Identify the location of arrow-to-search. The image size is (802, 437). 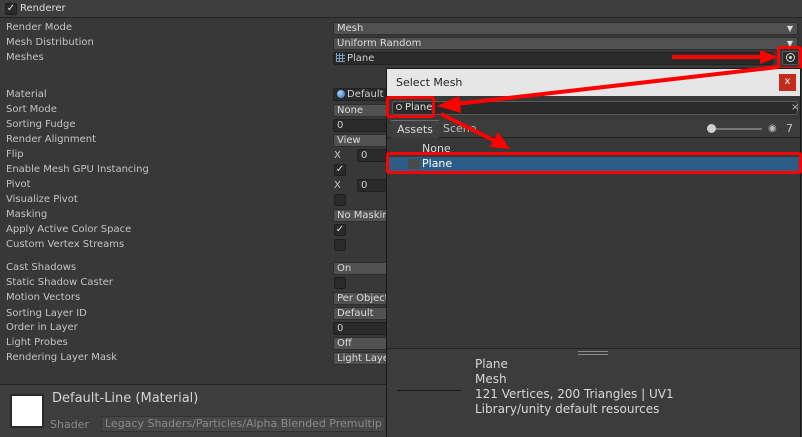
(617, 85).